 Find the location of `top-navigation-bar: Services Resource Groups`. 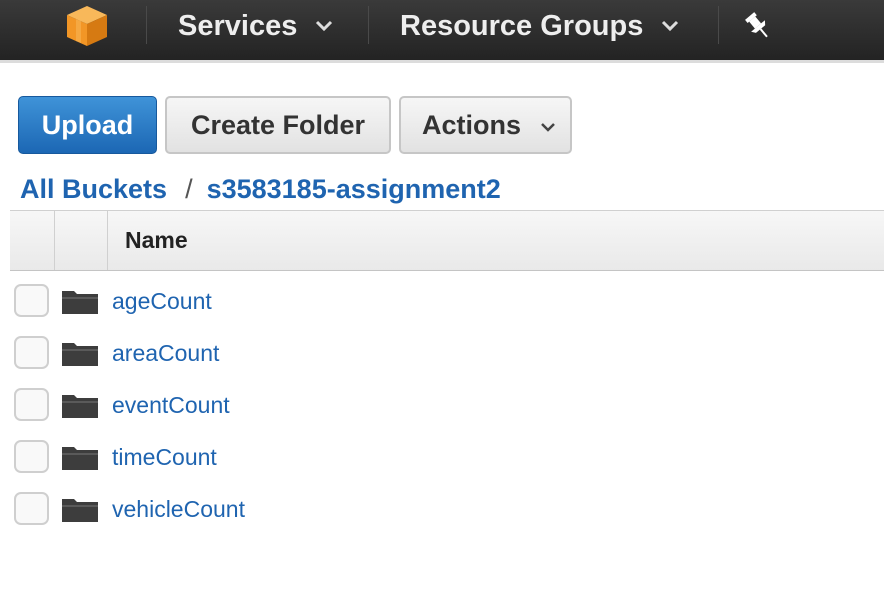

top-navigation-bar: Services Resource Groups is located at coordinates (442, 31).